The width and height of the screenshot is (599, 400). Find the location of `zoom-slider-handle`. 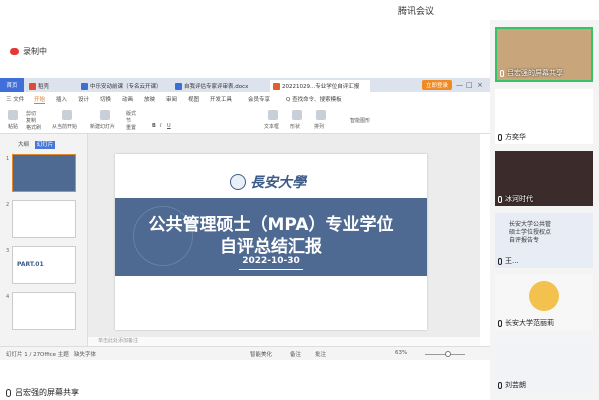

zoom-slider-handle is located at coordinates (448, 354).